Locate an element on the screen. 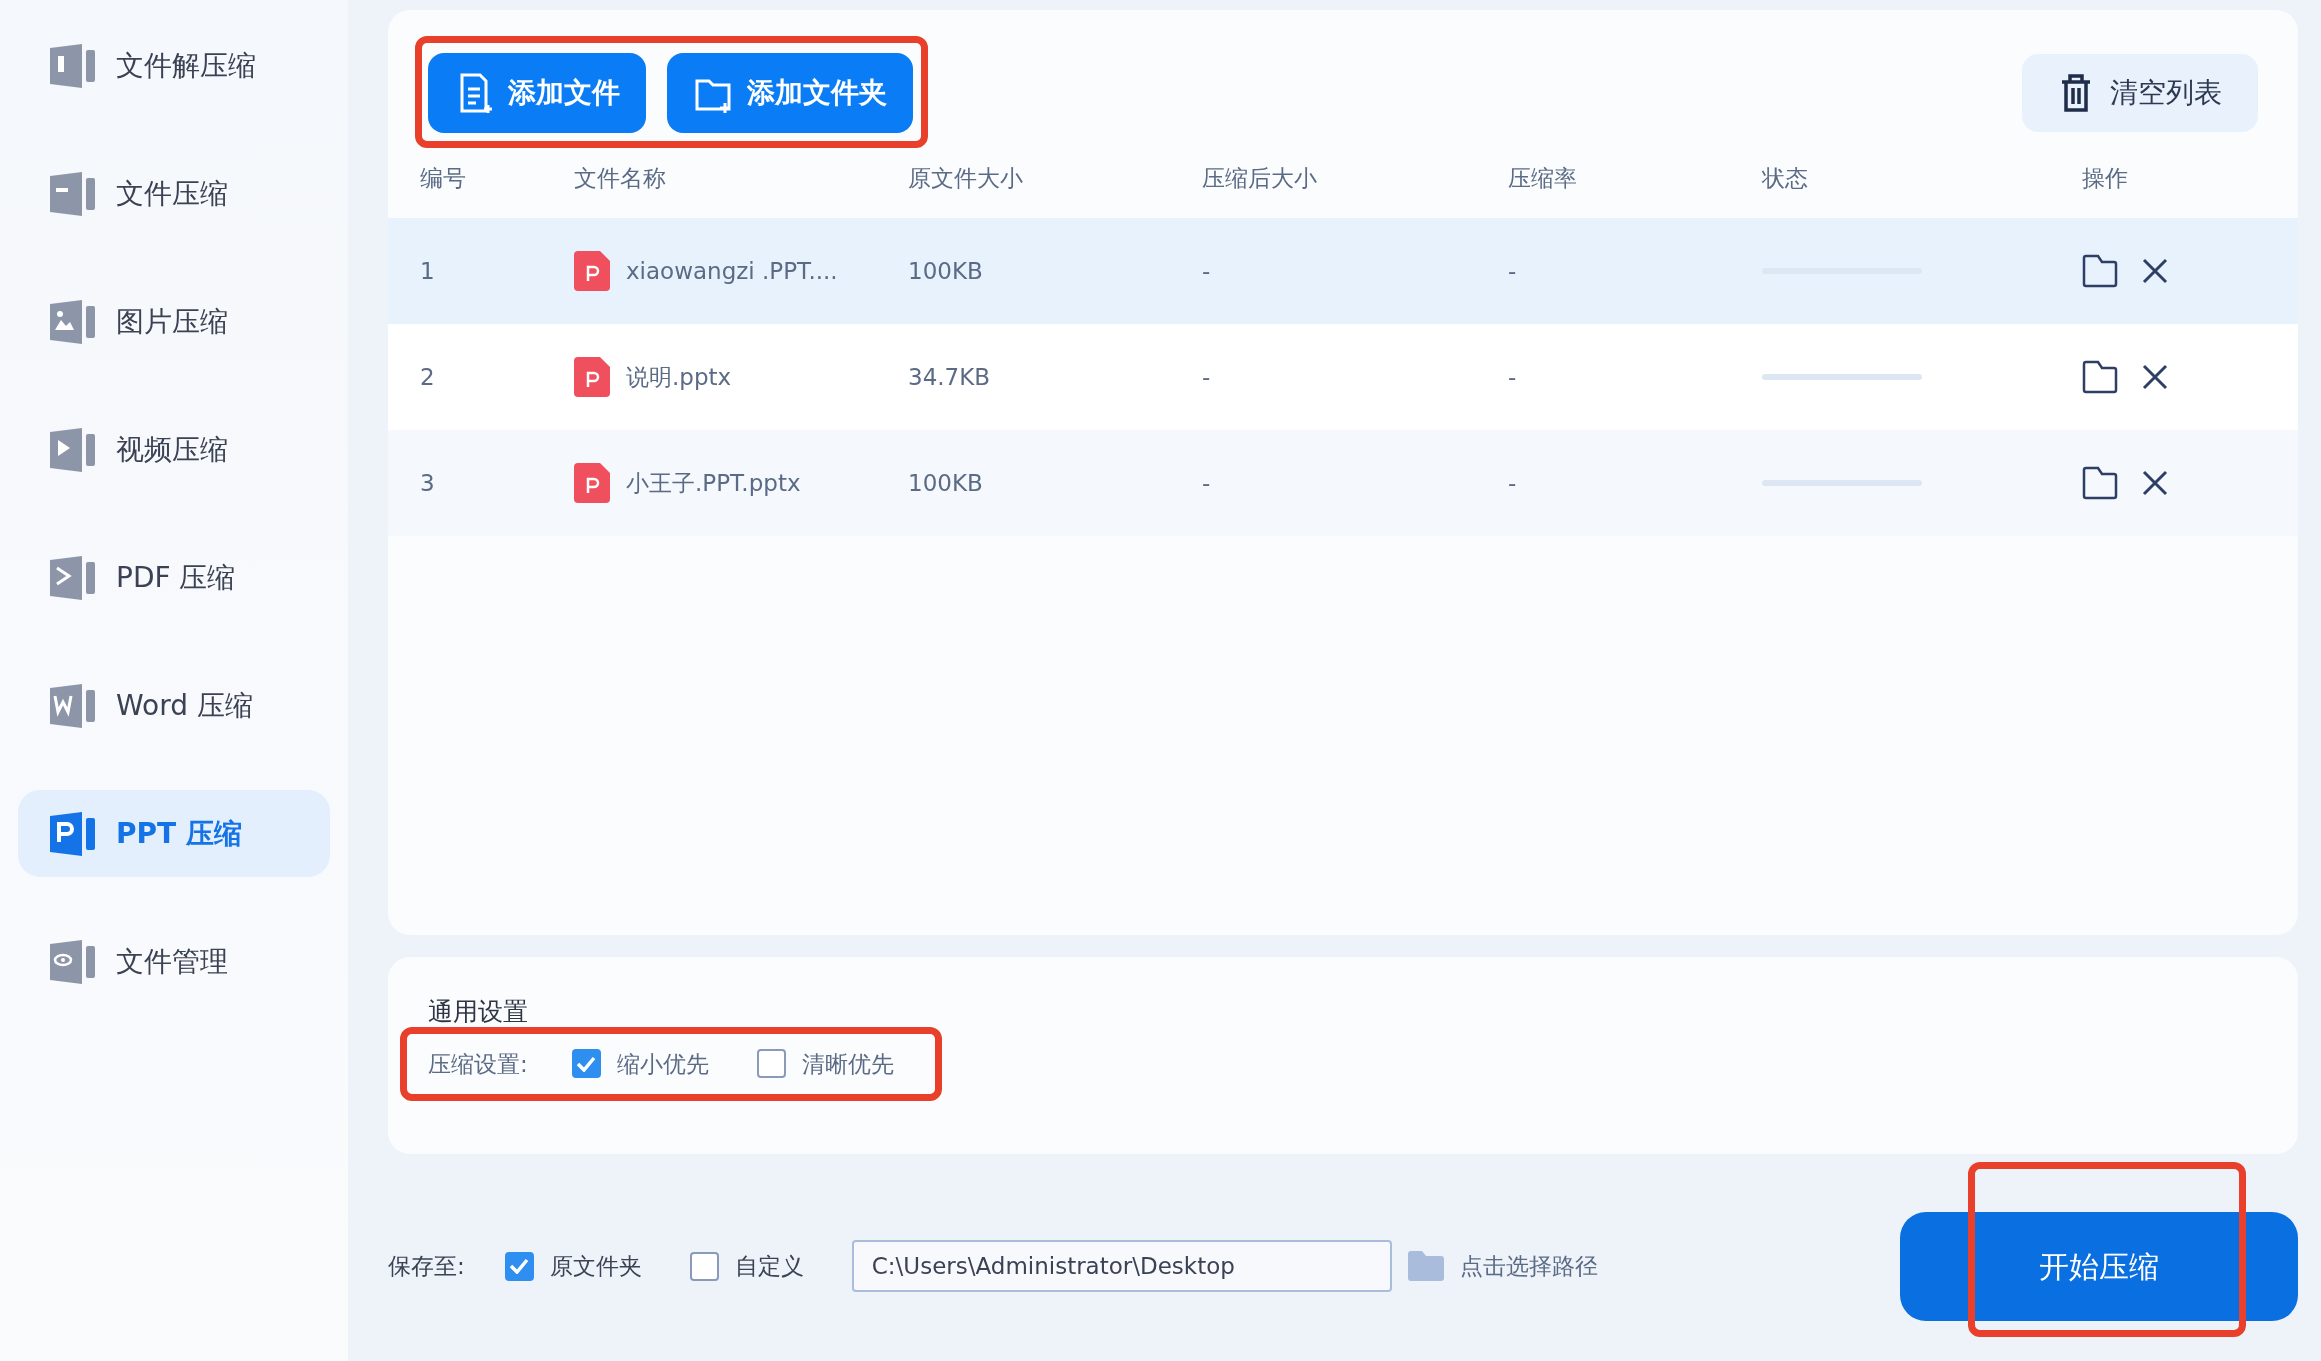 This screenshot has height=1361, width=2321. checkbox-option: 缩小优先 is located at coordinates (640, 1063).